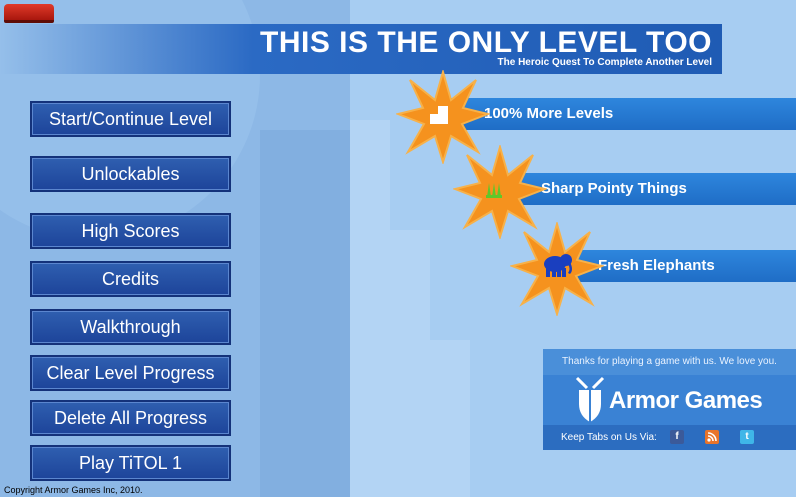 The height and width of the screenshot is (497, 796). Describe the element at coordinates (130, 119) in the screenshot. I see `start-continue-level-button: Start/Continue Level` at that location.